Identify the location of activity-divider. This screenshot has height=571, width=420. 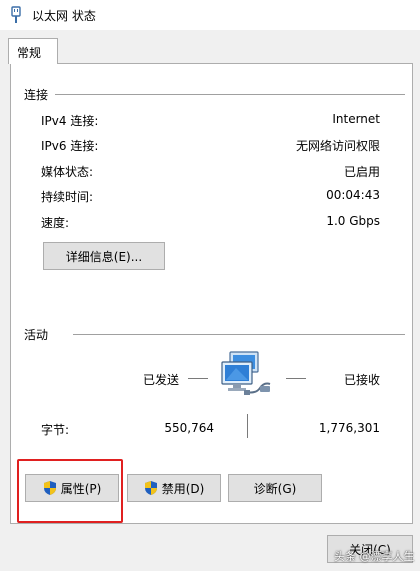
(239, 334).